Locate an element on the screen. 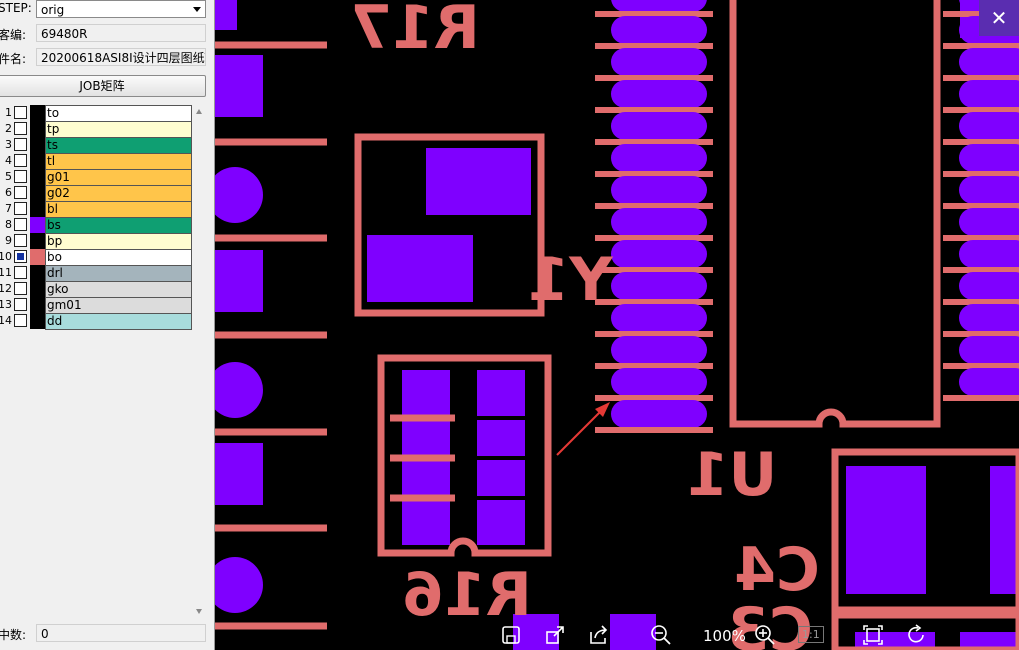 Image resolution: width=1019 pixels, height=650 pixels. step-value: orig is located at coordinates (53, 10).